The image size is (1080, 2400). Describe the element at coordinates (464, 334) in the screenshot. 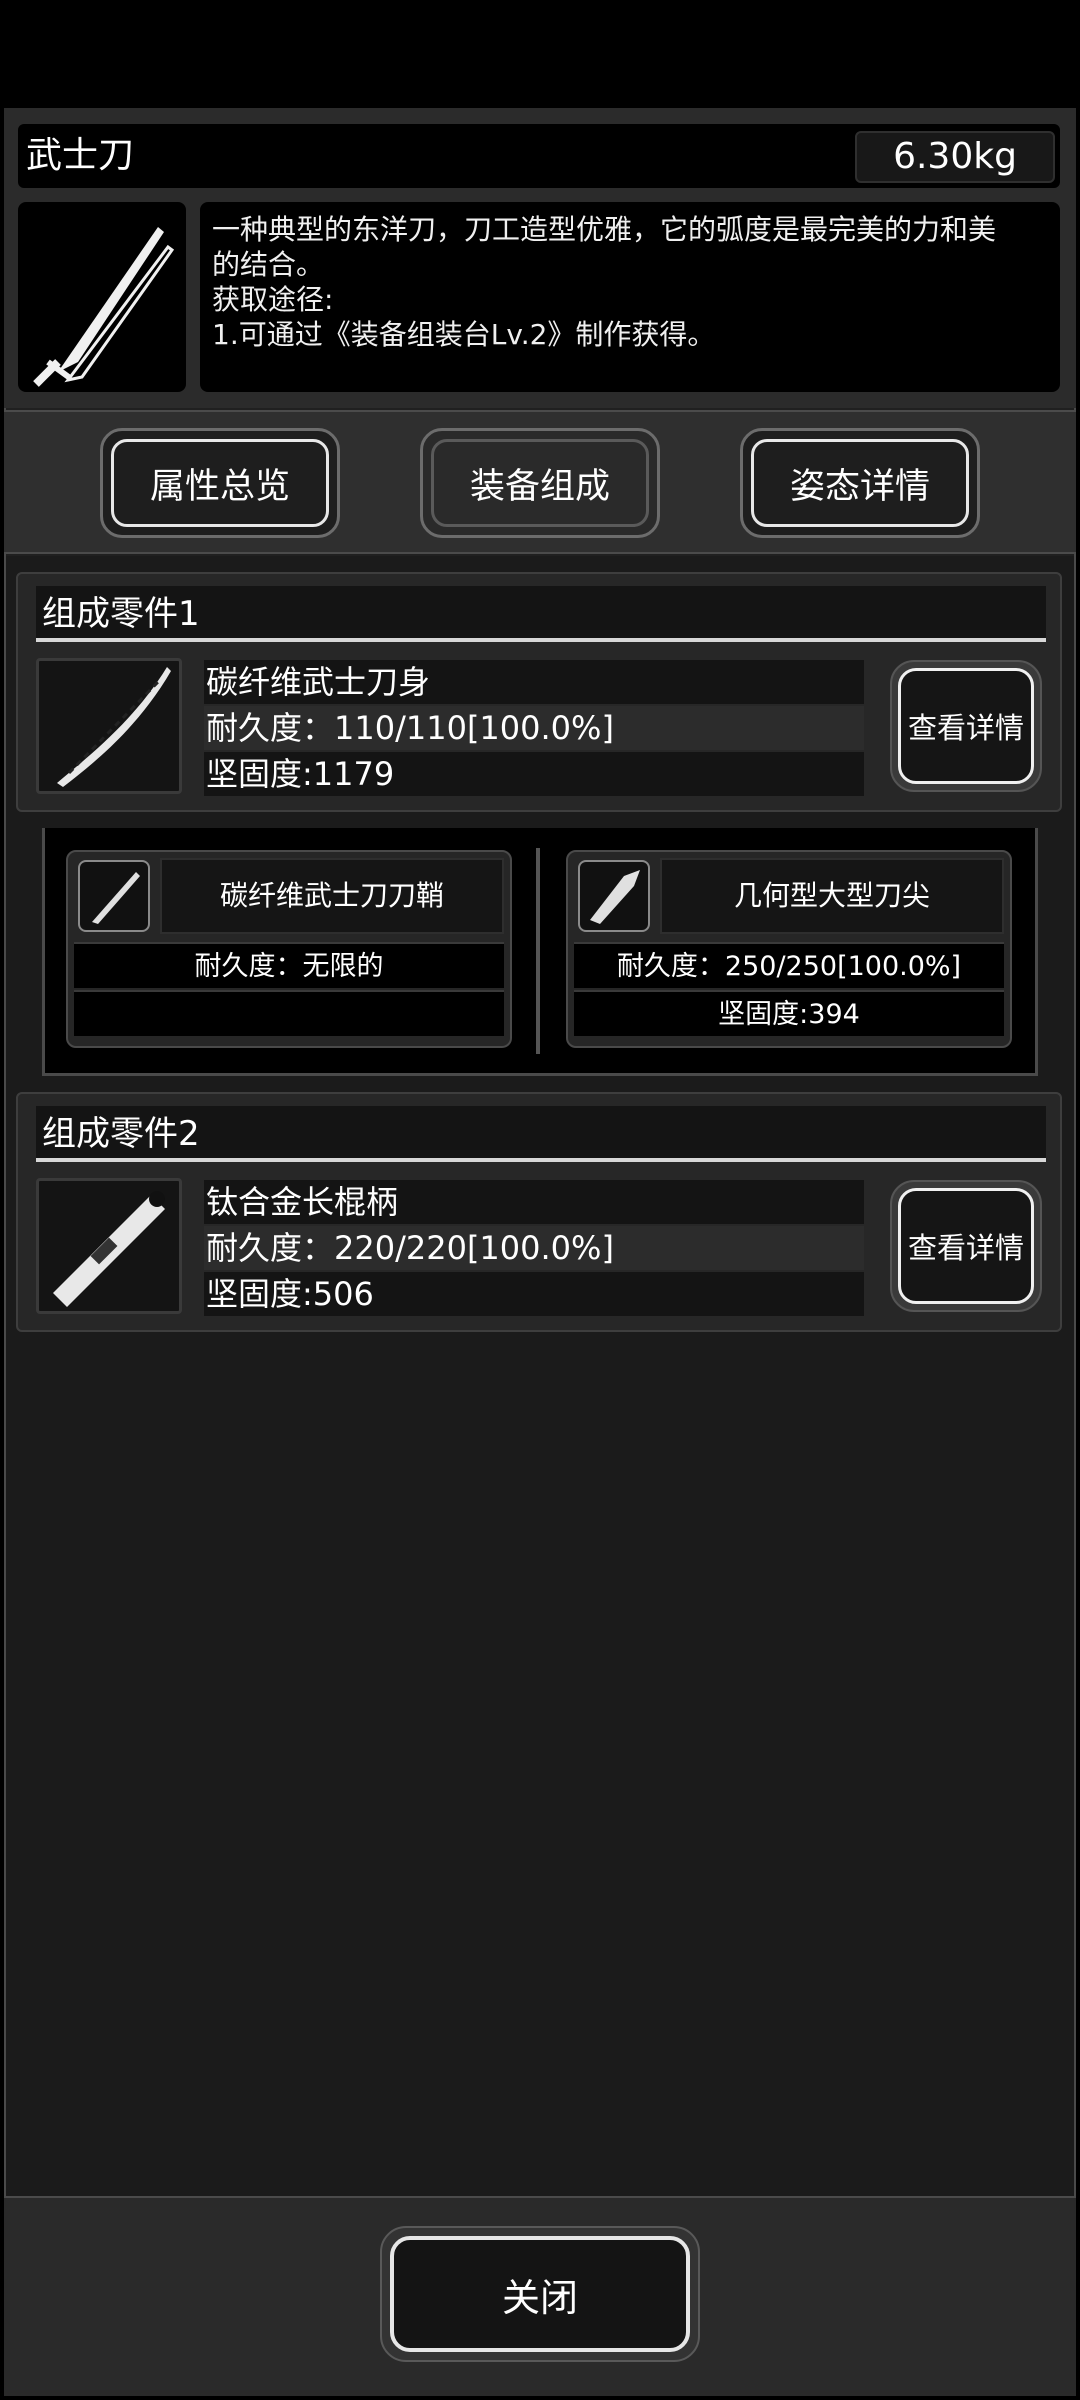

I see `description-line: 1.可通过《装备组装台Lv.2》制作获得。` at that location.